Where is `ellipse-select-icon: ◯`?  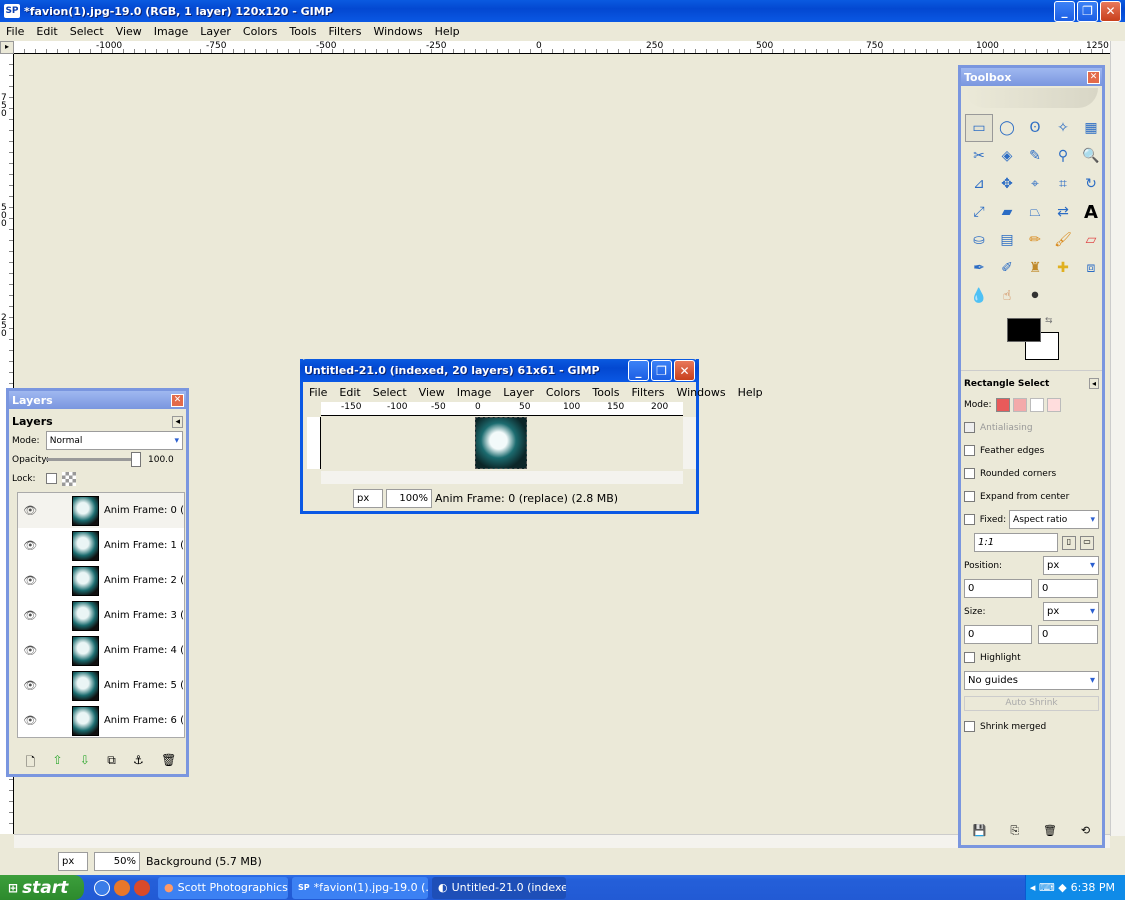 ellipse-select-icon: ◯ is located at coordinates (1007, 128).